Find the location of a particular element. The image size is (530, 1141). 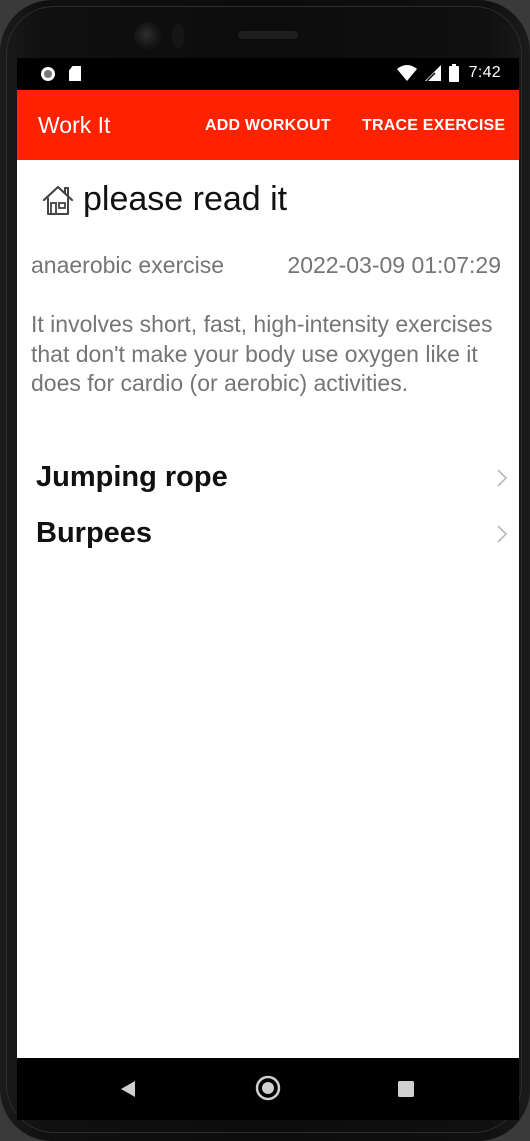

app-title: Work It is located at coordinates (74, 125).